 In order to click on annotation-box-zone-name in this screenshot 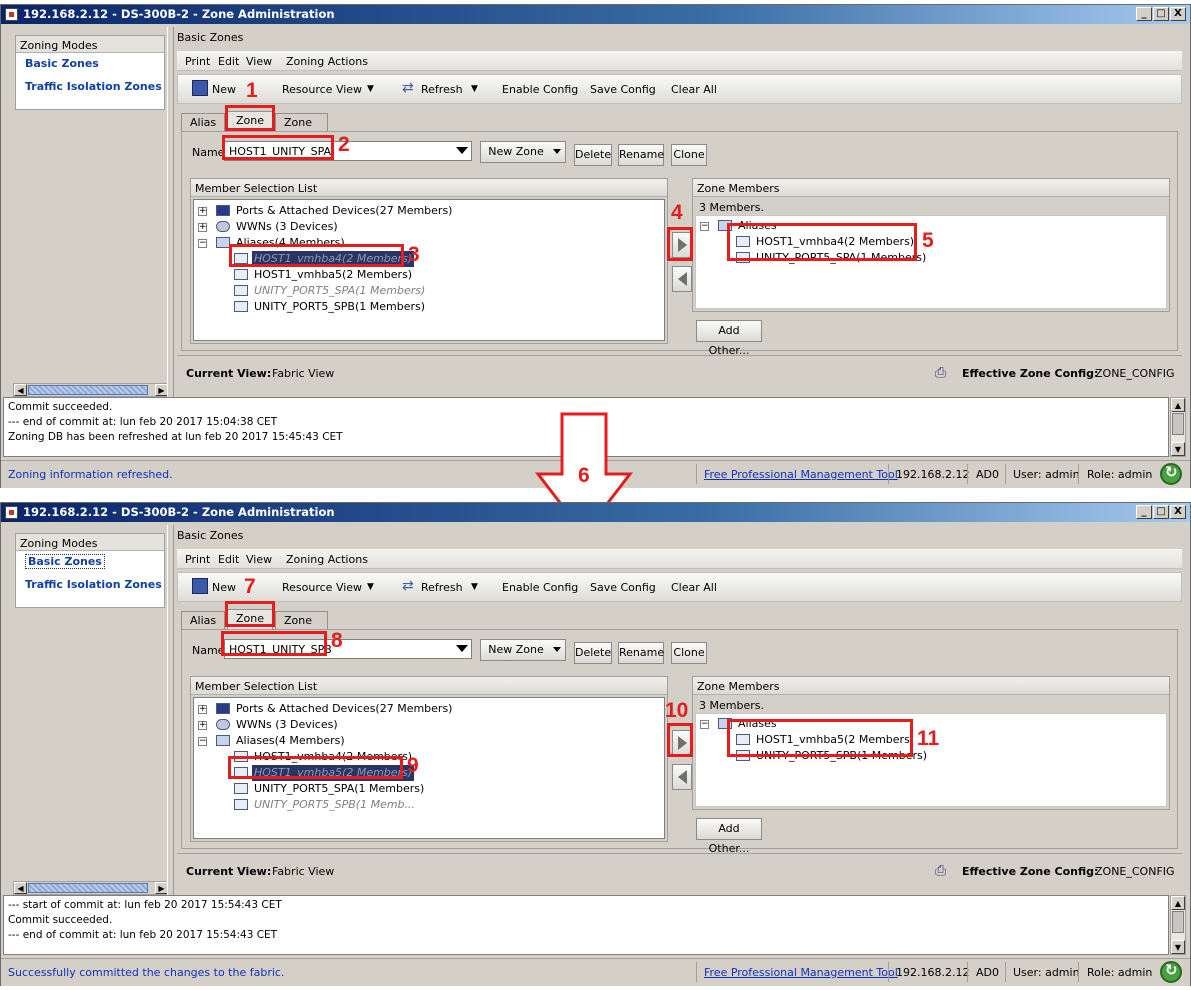, I will do `click(274, 643)`.